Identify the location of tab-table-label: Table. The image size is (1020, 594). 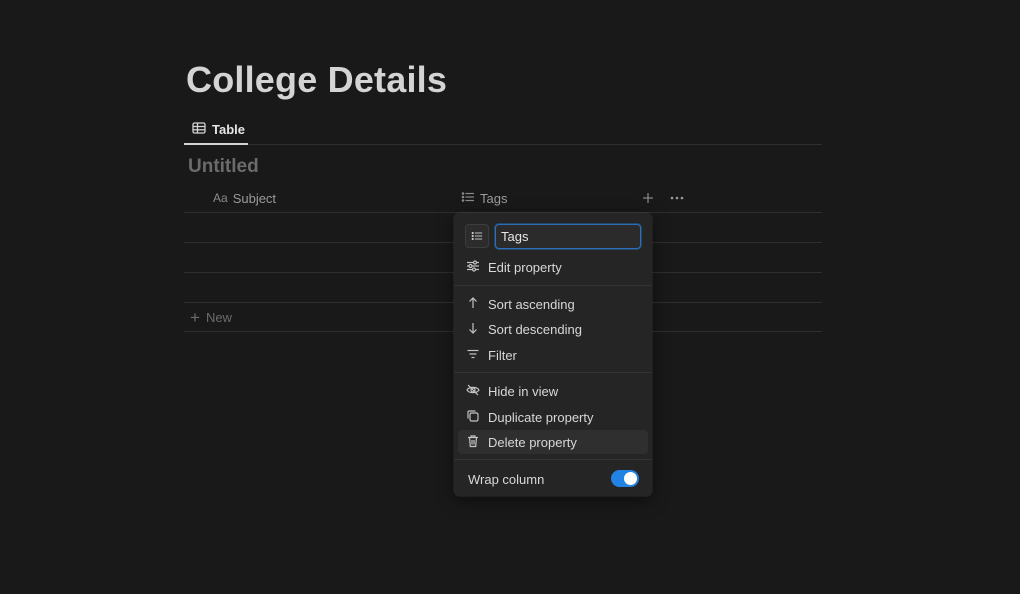
(228, 129).